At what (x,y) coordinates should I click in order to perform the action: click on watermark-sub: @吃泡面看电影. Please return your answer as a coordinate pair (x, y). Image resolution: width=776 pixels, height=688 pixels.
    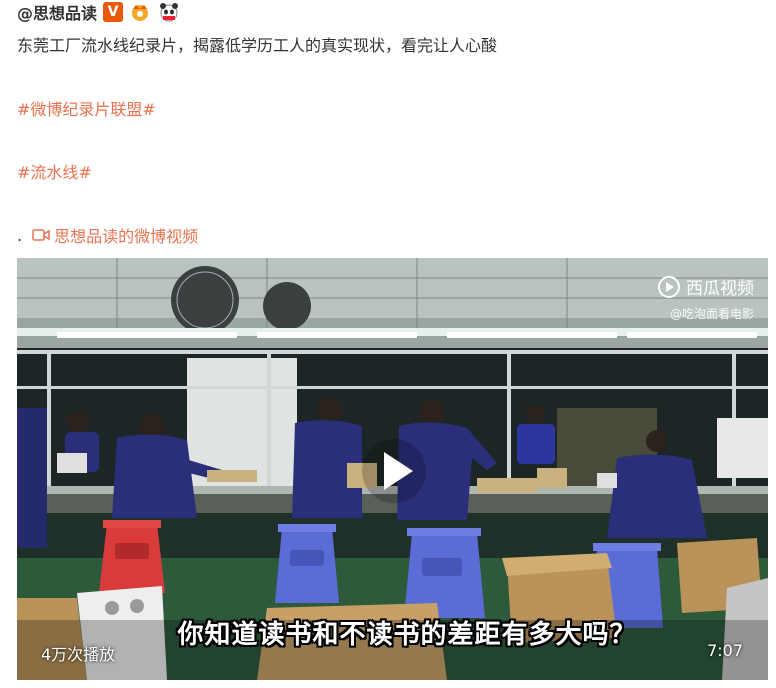
    Looking at the image, I should click on (711, 314).